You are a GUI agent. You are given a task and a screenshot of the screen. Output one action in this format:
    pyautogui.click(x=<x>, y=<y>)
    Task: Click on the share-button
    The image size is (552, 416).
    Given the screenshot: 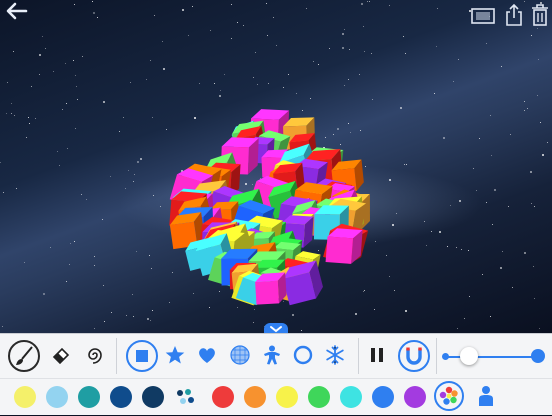 What is the action you would take?
    pyautogui.click(x=514, y=15)
    